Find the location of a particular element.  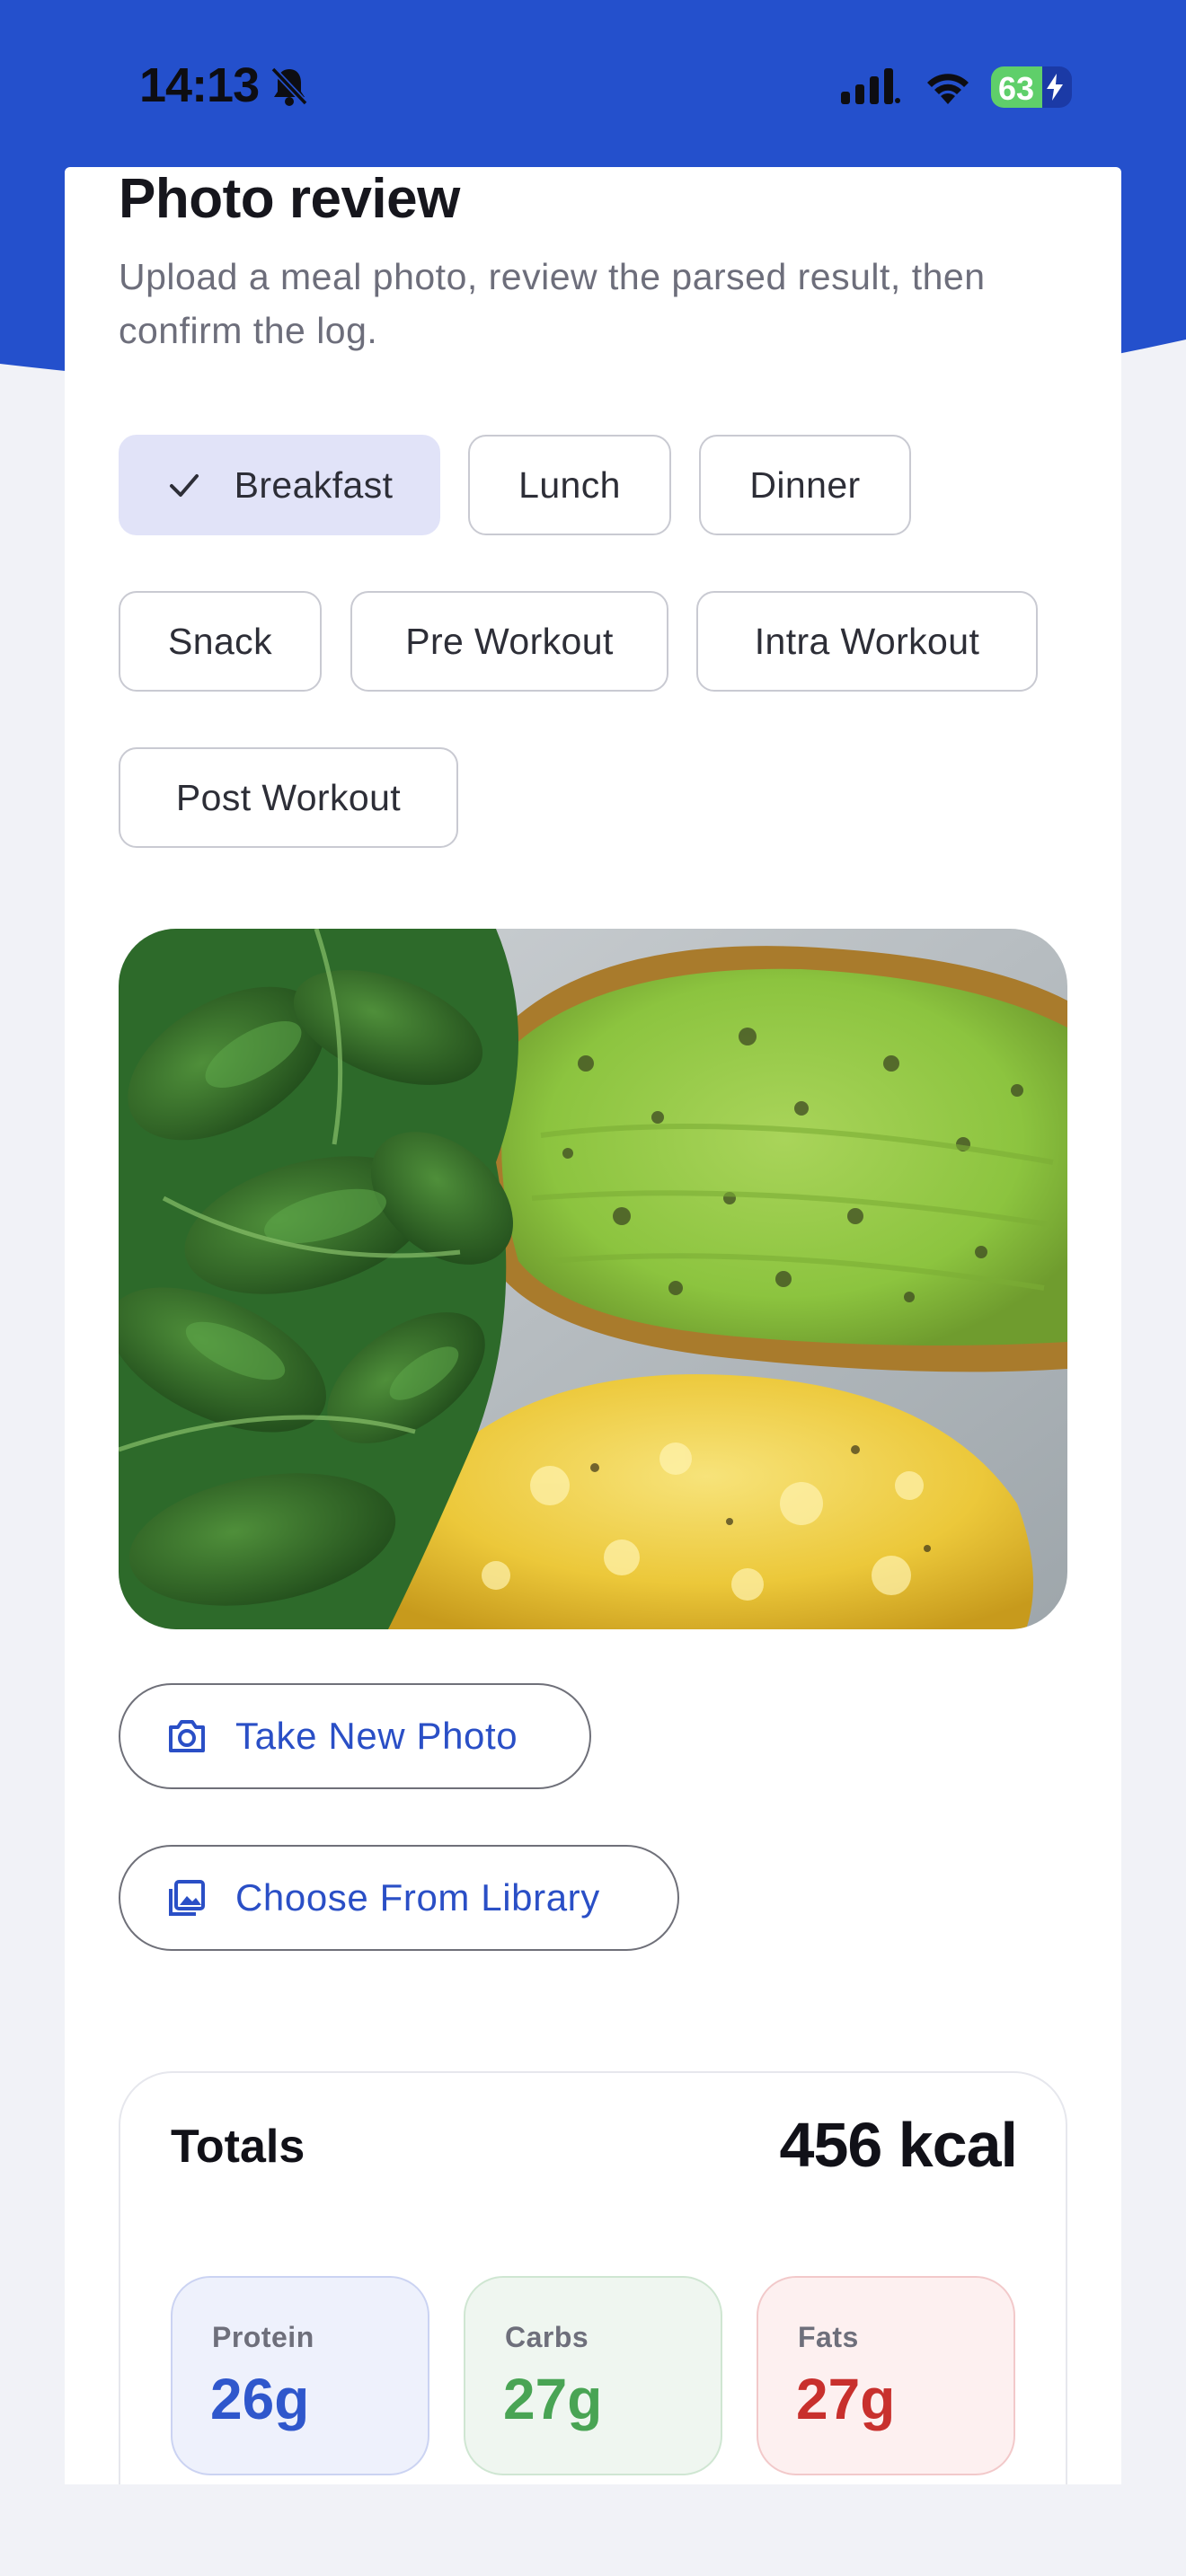

meal-type-chip-post-workout: Post Workout is located at coordinates (288, 797).